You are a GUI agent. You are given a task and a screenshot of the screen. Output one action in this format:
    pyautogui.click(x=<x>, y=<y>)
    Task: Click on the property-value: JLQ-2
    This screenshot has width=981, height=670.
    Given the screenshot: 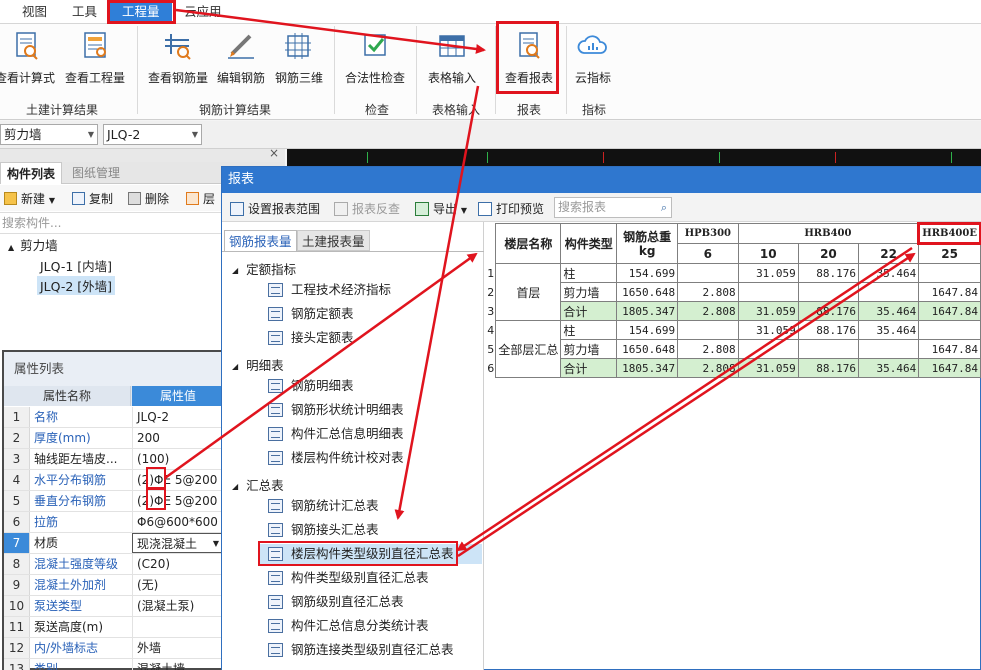 What is the action you would take?
    pyautogui.click(x=178, y=417)
    